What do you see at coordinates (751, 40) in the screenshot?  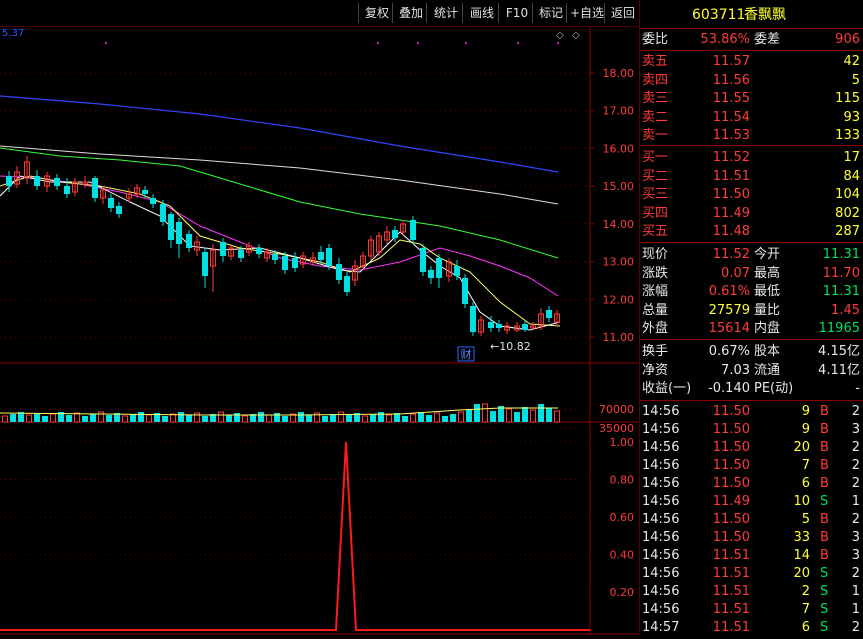 I see `order-ratio-row: 委比 53.86% 委差 906` at bounding box center [751, 40].